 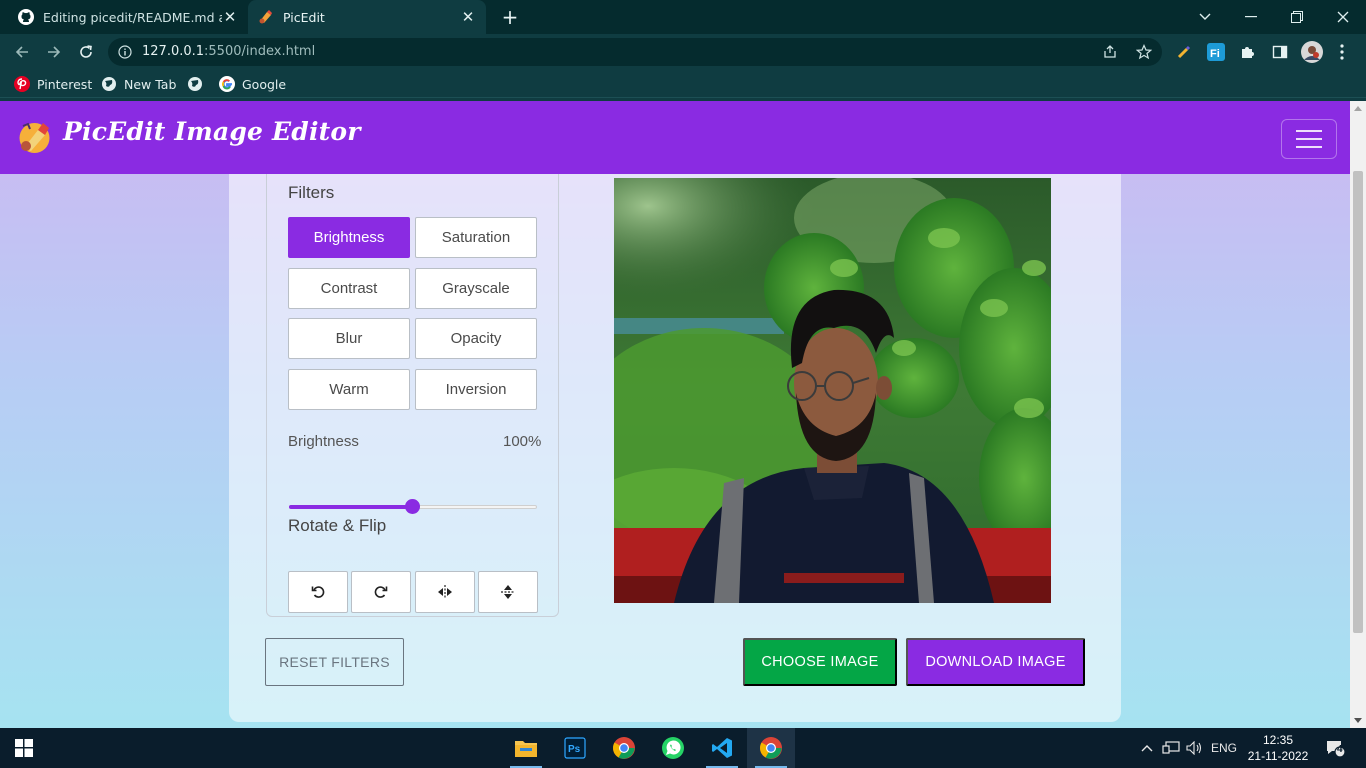 What do you see at coordinates (1278, 740) in the screenshot?
I see `clock-time: 12:35` at bounding box center [1278, 740].